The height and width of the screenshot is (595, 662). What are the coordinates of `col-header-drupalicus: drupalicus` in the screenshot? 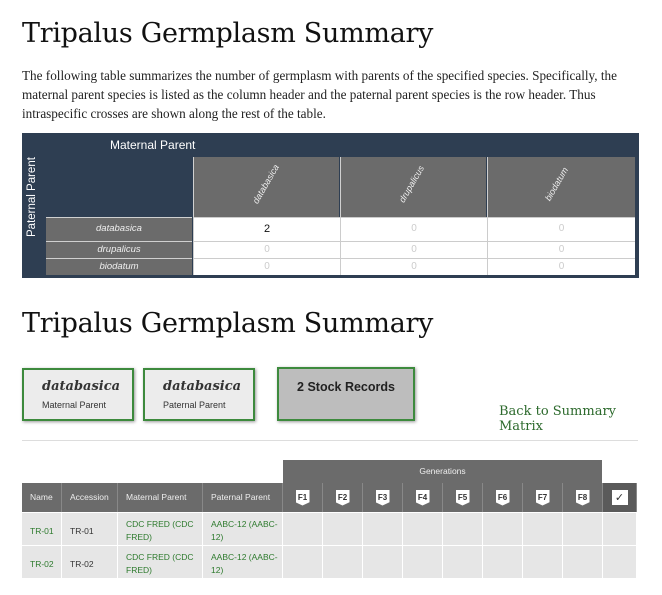 It's located at (413, 187).